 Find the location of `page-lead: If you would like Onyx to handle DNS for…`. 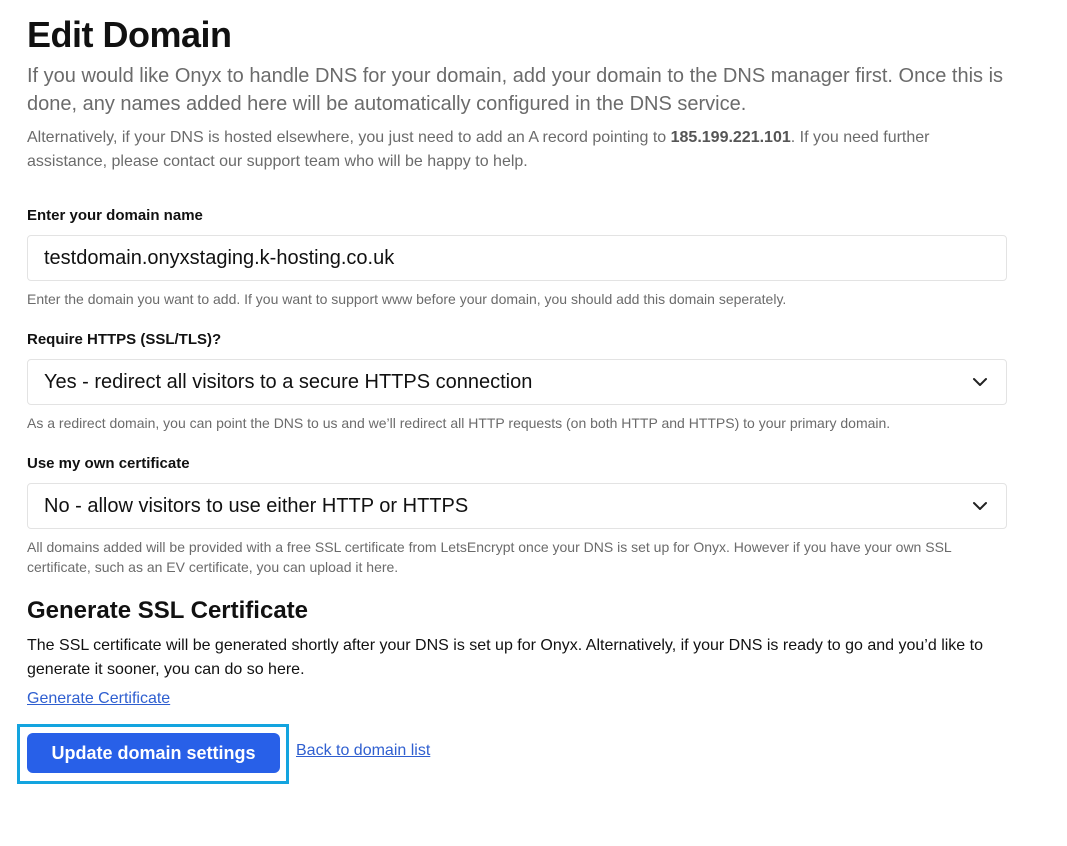

page-lead: If you would like Onyx to handle DNS for… is located at coordinates (515, 90).